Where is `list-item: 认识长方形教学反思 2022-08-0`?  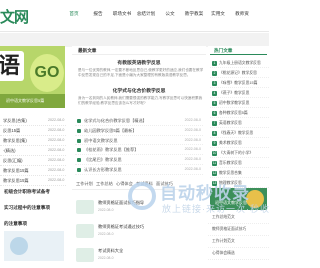
list-item: 认识长方形教学反思 2022-08-0 is located at coordinates (139, 170).